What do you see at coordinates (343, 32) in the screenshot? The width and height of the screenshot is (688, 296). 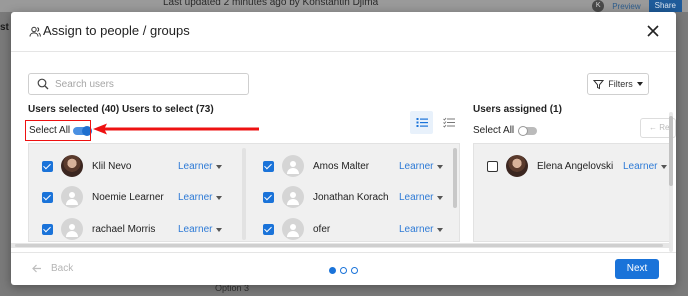 I see `modal-header: Assign to people / groups` at bounding box center [343, 32].